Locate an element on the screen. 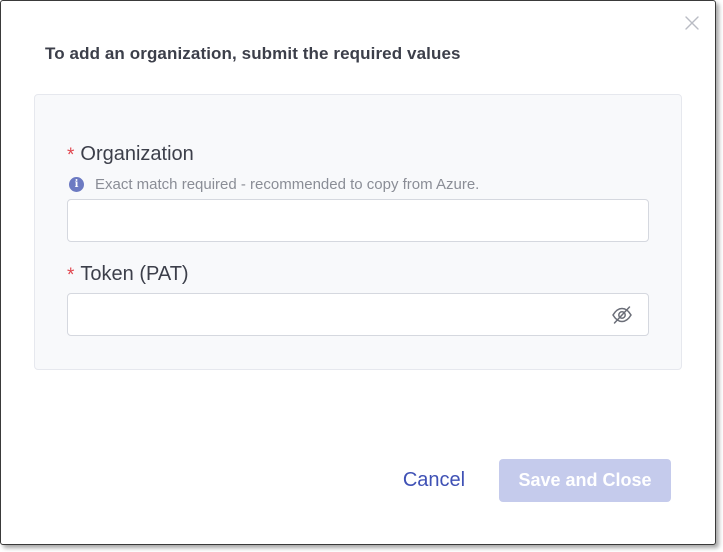 Image resolution: width=723 pixels, height=552 pixels. close-icon is located at coordinates (692, 23).